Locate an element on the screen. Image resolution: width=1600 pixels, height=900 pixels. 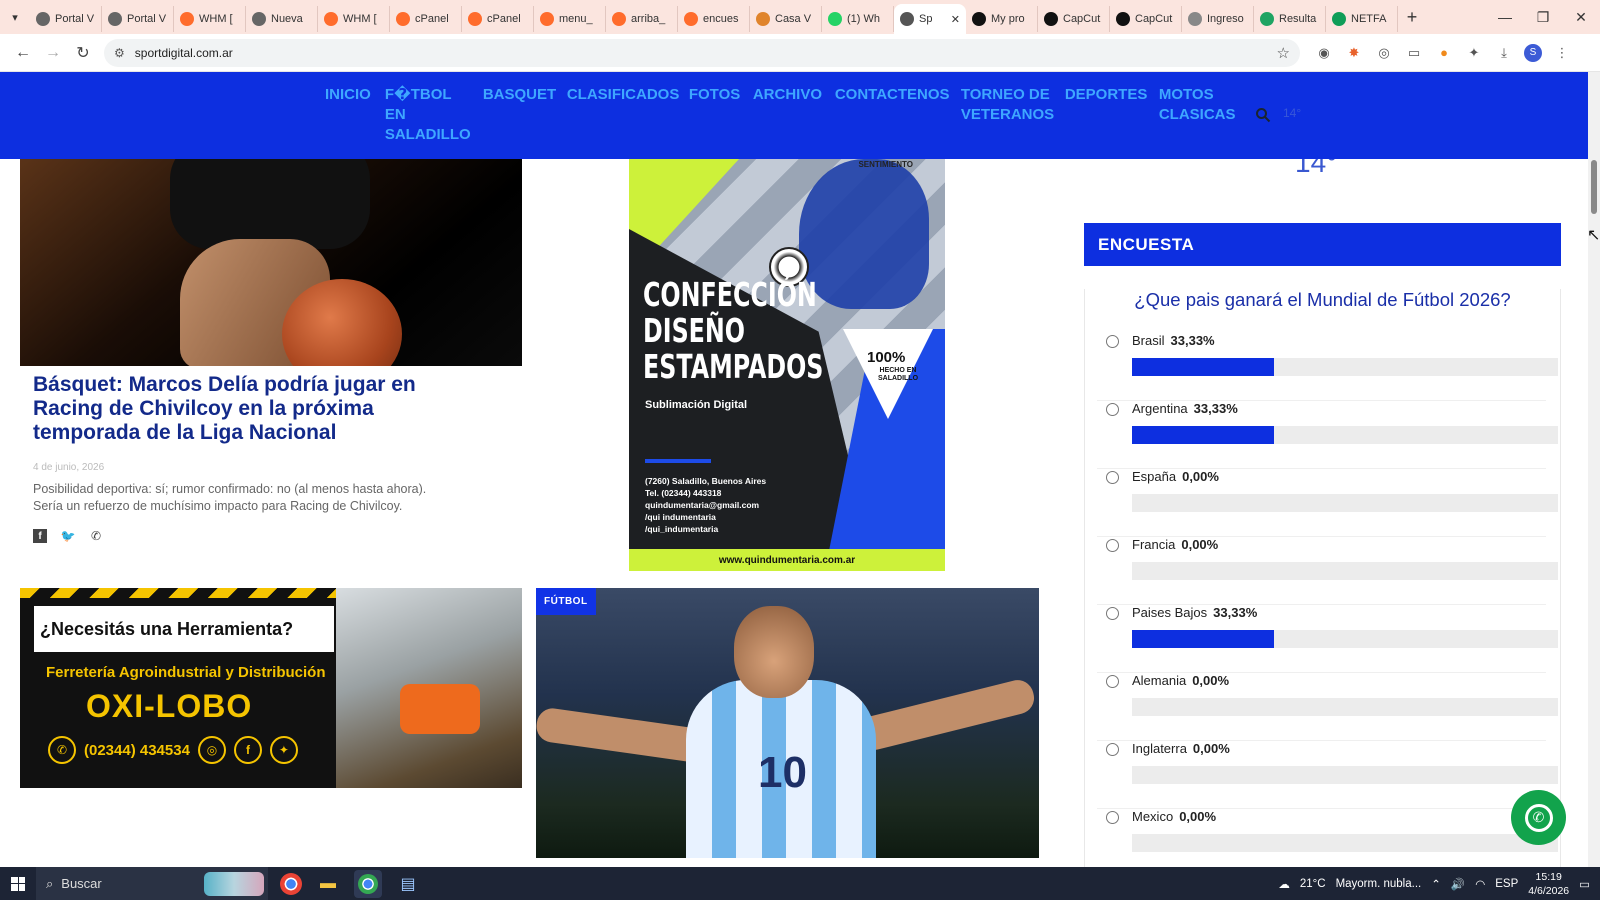
globe-icon is located at coordinates (259, 19).